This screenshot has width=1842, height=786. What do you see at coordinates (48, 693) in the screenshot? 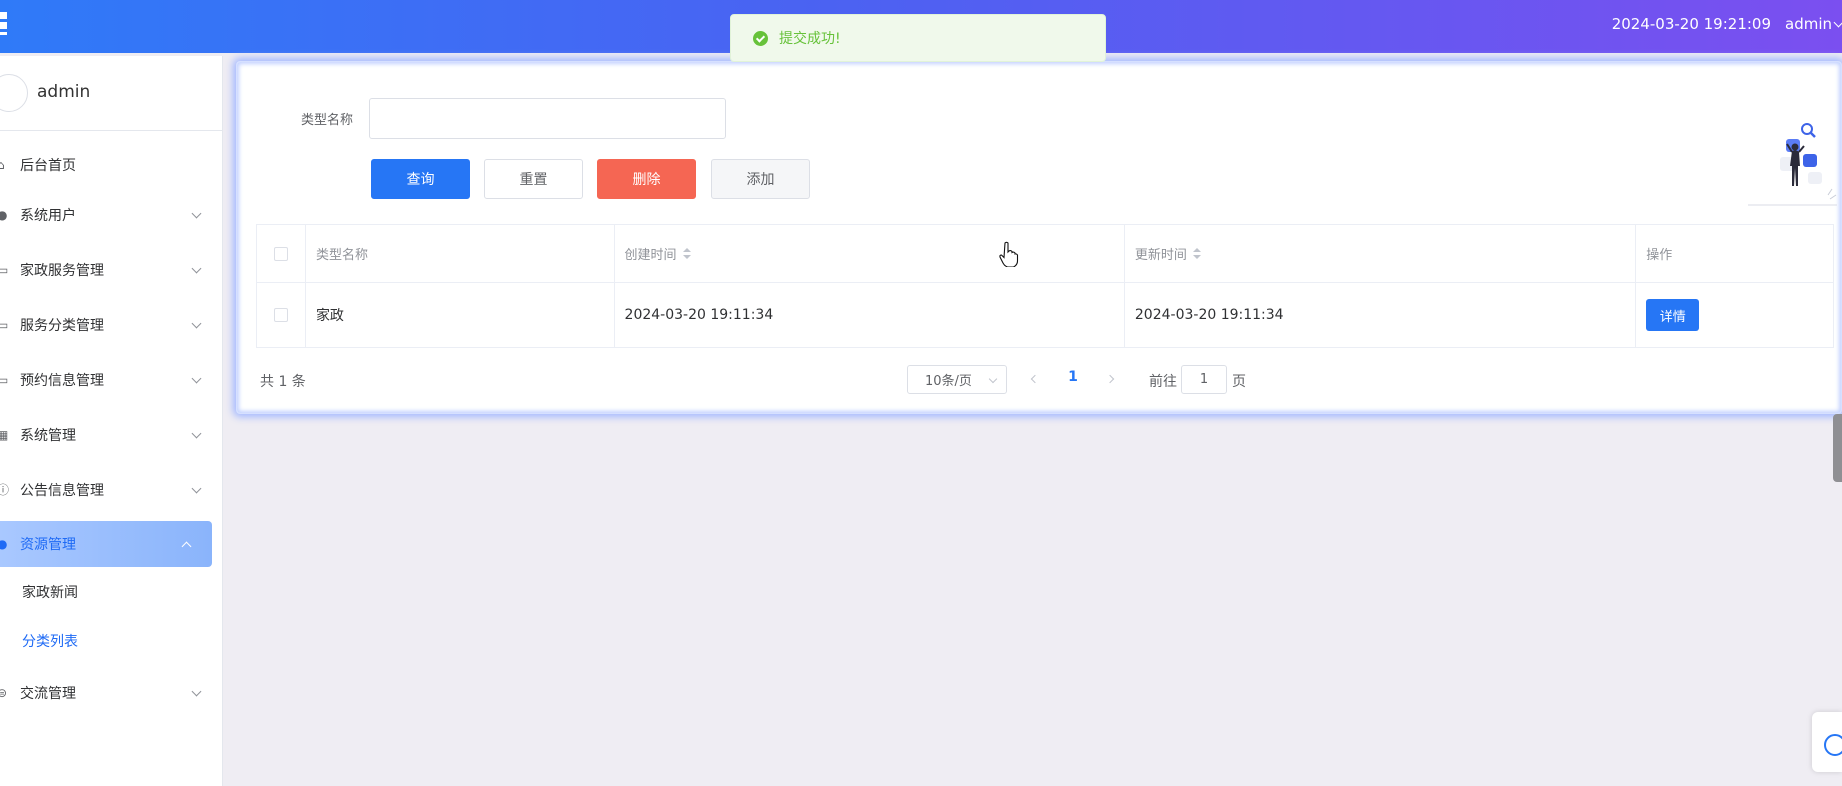
I see `sidebar-item-label: 交流管理` at bounding box center [48, 693].